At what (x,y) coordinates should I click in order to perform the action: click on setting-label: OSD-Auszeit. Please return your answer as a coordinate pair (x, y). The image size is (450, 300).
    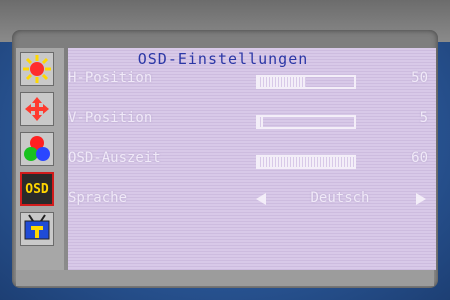
    Looking at the image, I should click on (114, 158).